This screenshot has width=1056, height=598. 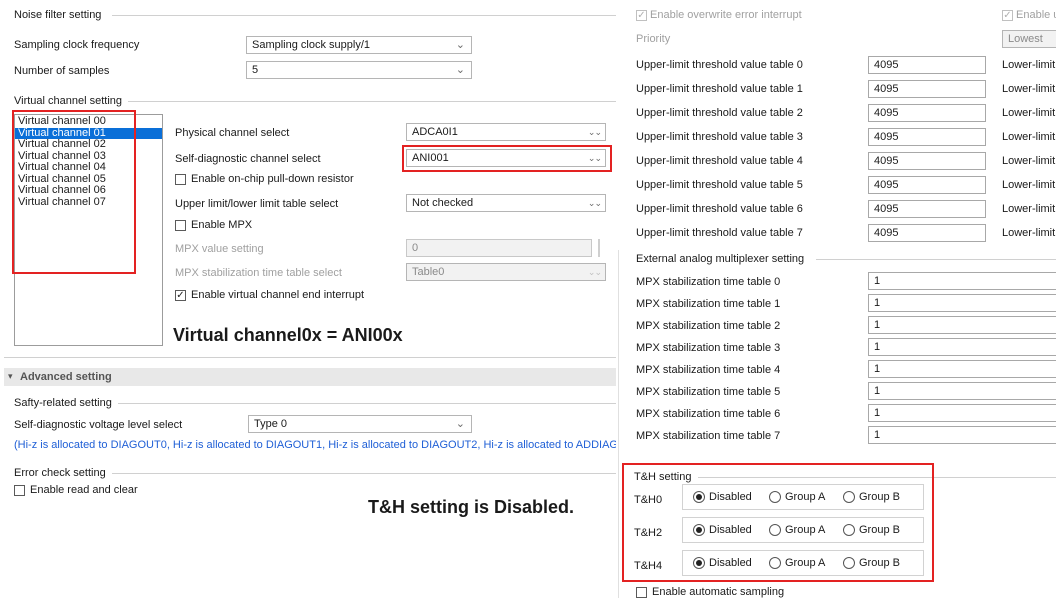 I want to click on mpx-value: 0, so click(x=415, y=248).